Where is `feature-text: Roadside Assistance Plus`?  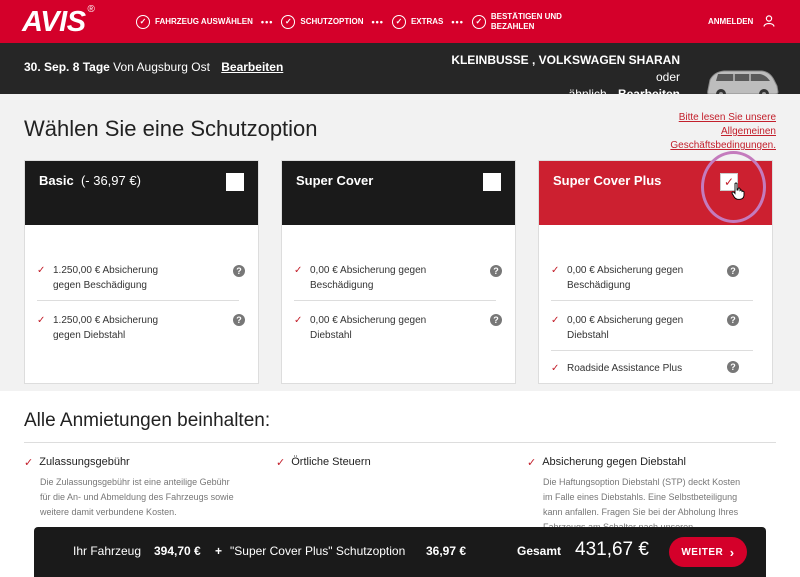
feature-text: Roadside Assistance Plus is located at coordinates (625, 368).